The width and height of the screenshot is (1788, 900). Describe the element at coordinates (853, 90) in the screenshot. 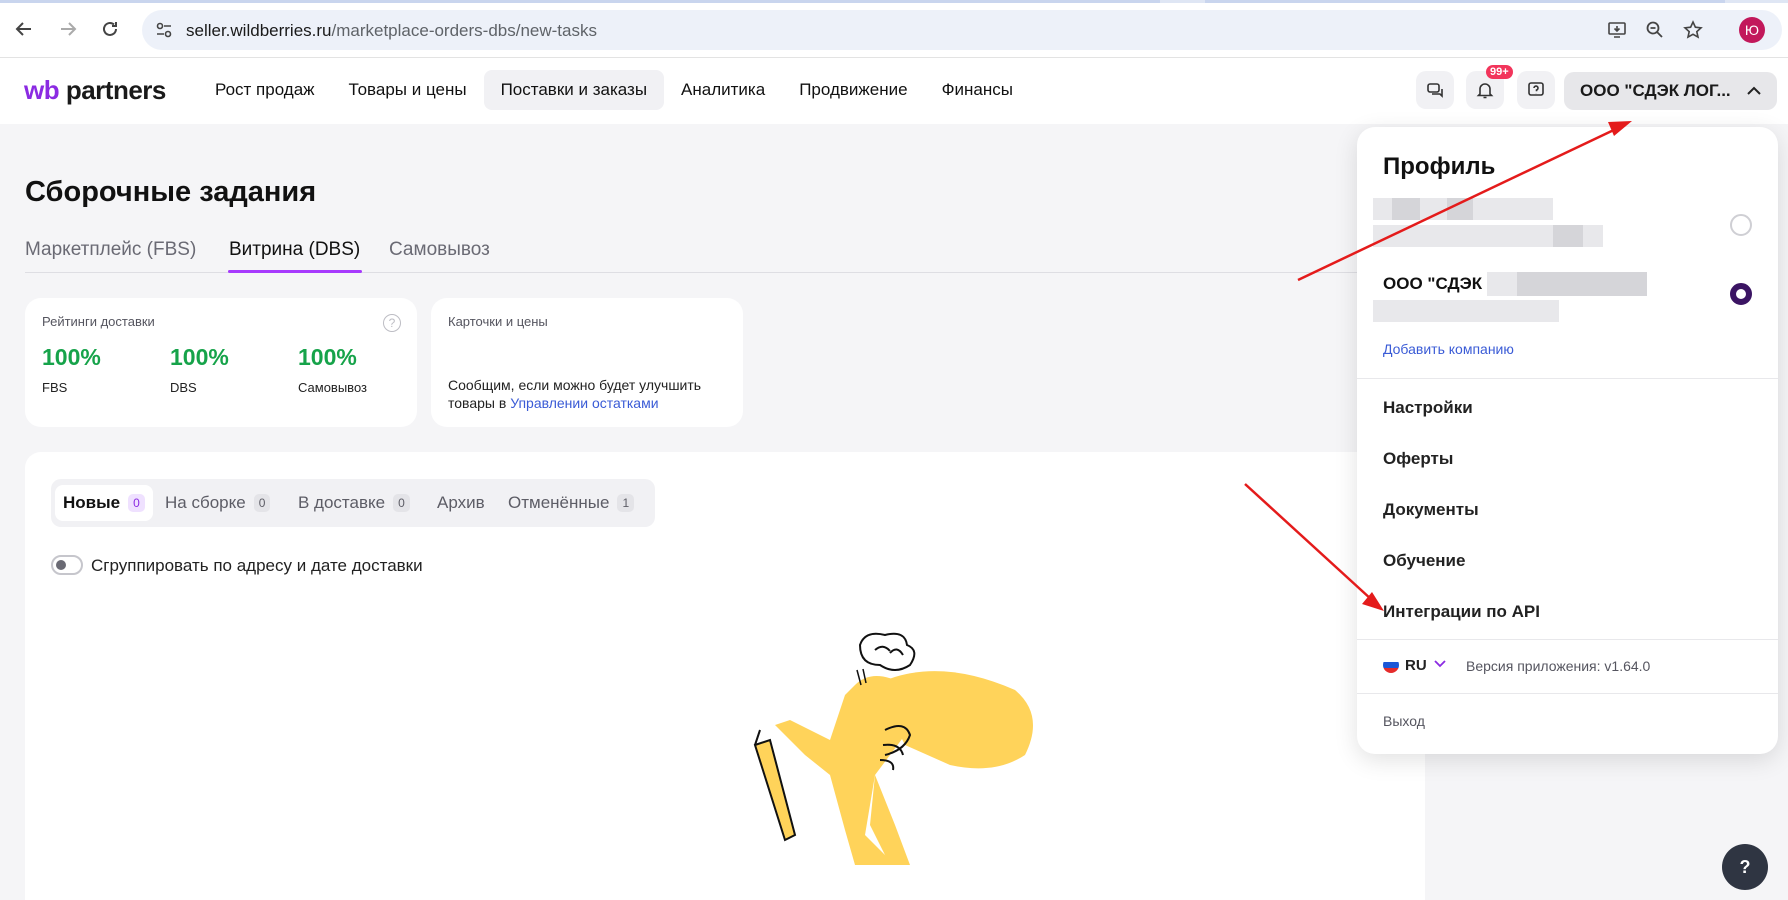

I see `nav-item-promotion: Продвижение` at that location.